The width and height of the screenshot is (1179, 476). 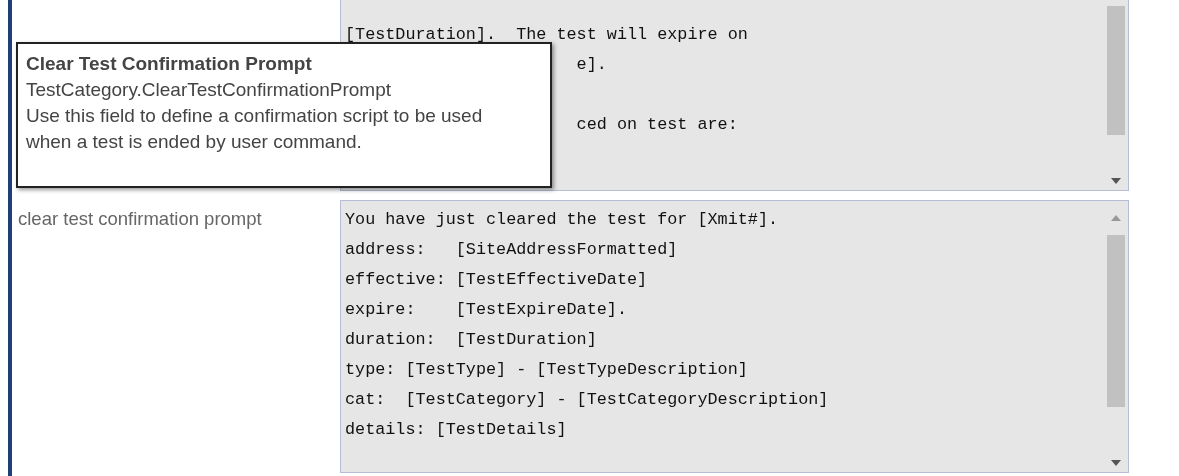 I want to click on script-line: ced on test are:, so click(x=657, y=124).